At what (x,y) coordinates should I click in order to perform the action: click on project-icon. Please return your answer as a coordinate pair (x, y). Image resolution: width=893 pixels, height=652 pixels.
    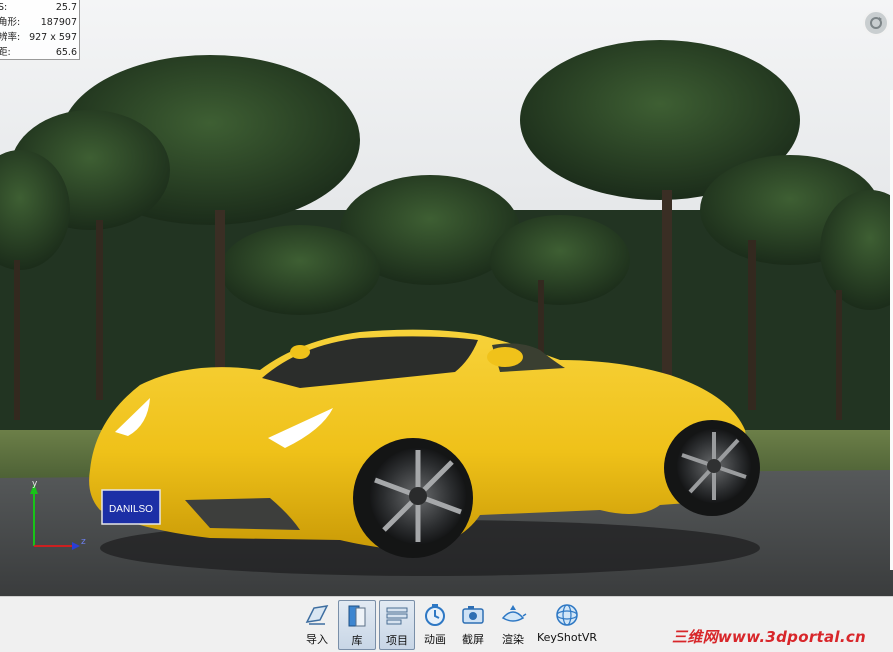
    Looking at the image, I should click on (397, 616).